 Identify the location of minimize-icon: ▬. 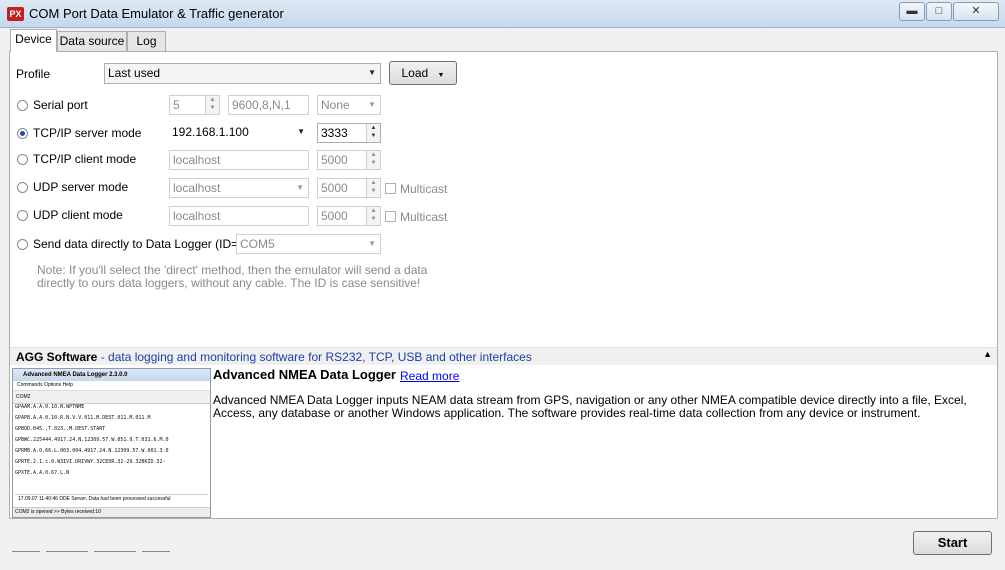
(912, 11).